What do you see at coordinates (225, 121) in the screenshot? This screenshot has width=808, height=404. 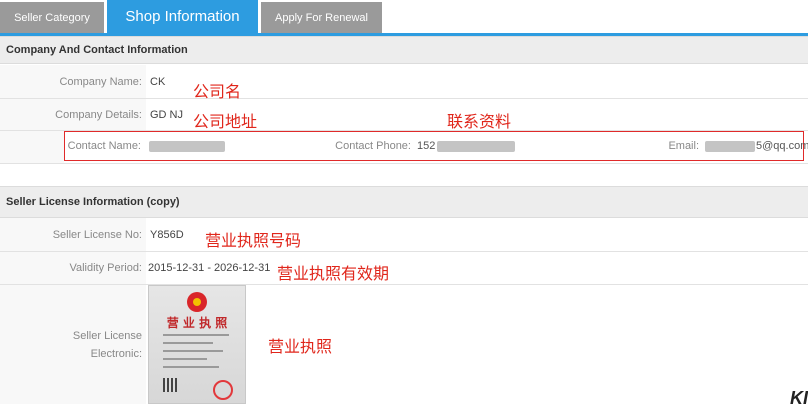 I see `company-details-annotation: 公司地址` at bounding box center [225, 121].